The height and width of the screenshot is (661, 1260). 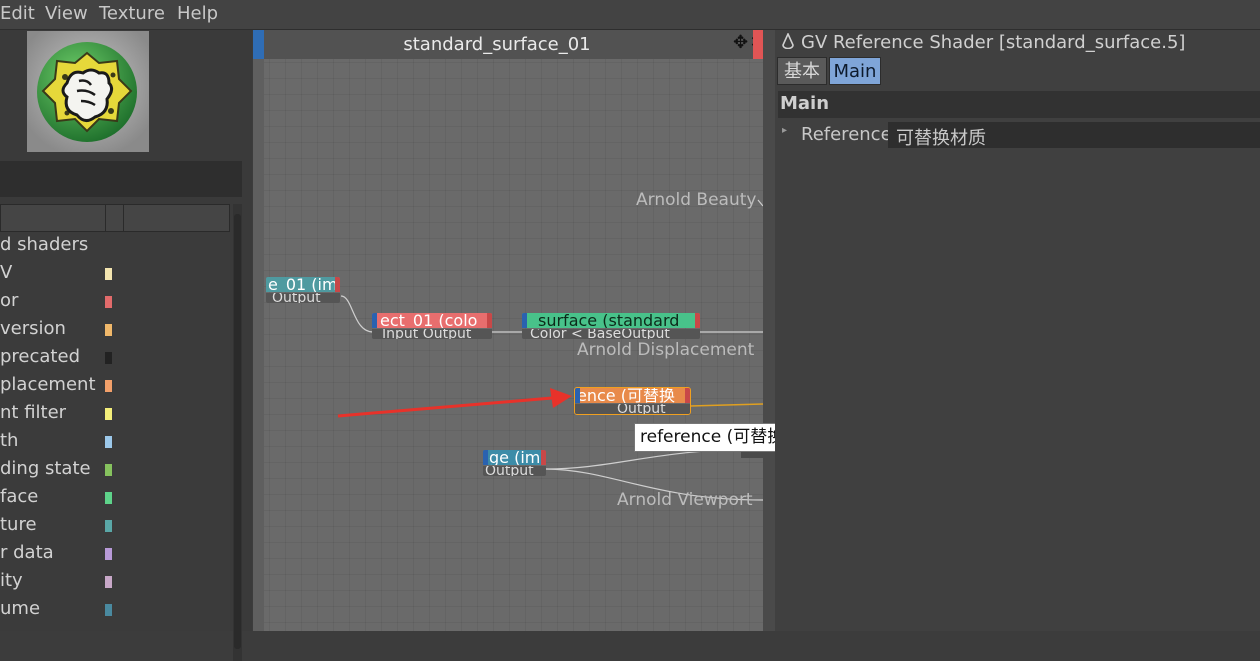 I want to click on shader-category-label: nt filter, so click(x=33, y=412).